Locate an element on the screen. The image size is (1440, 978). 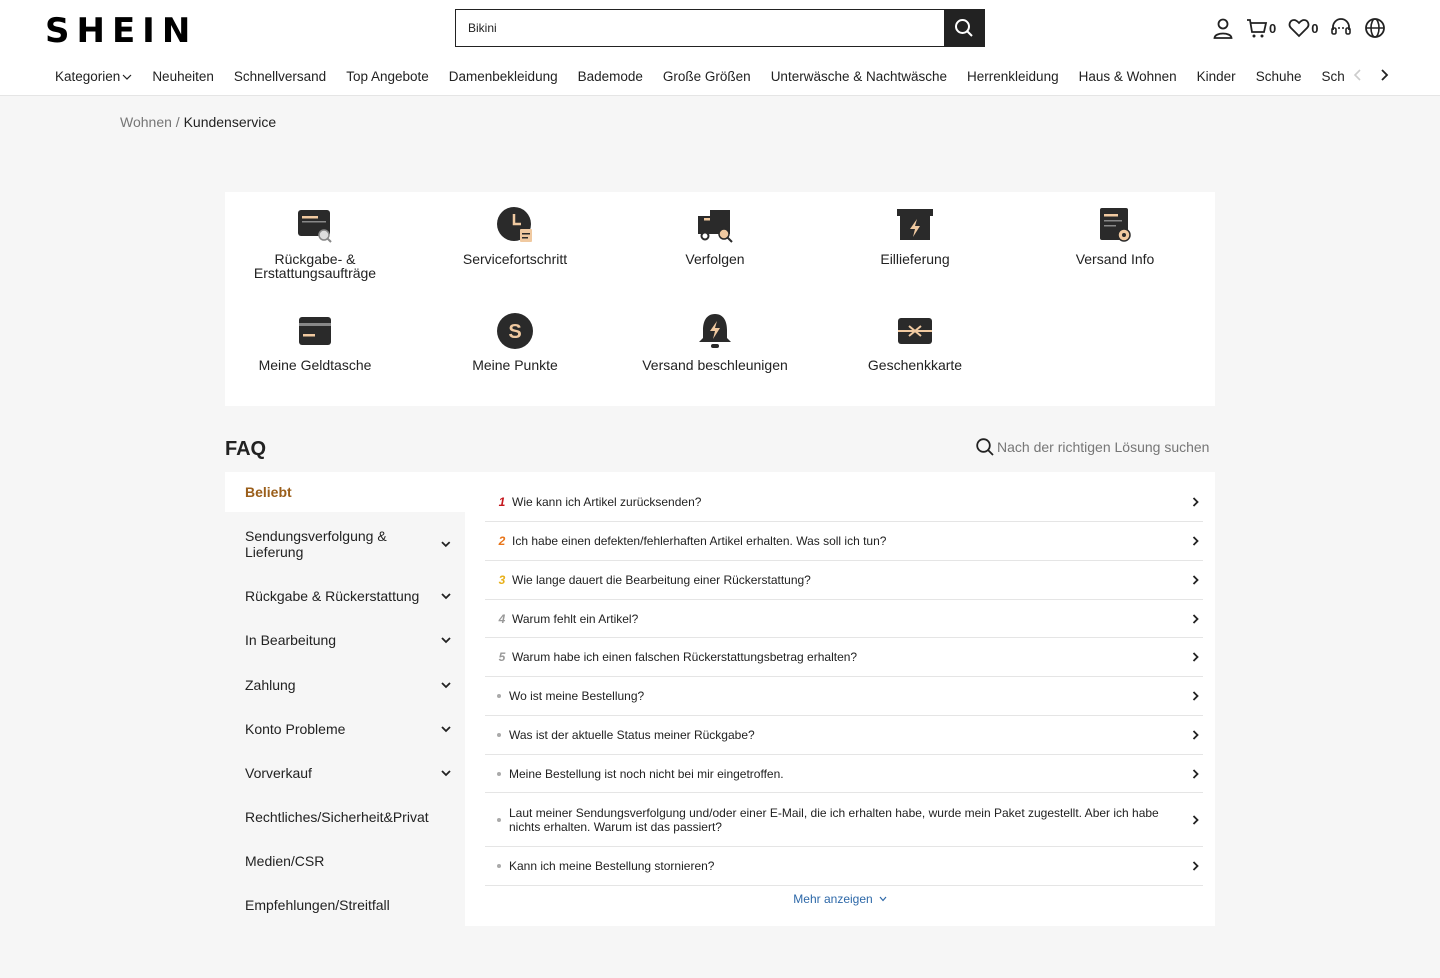
faq-category-label: Rückgabe & Rückerstattung is located at coordinates (332, 596).